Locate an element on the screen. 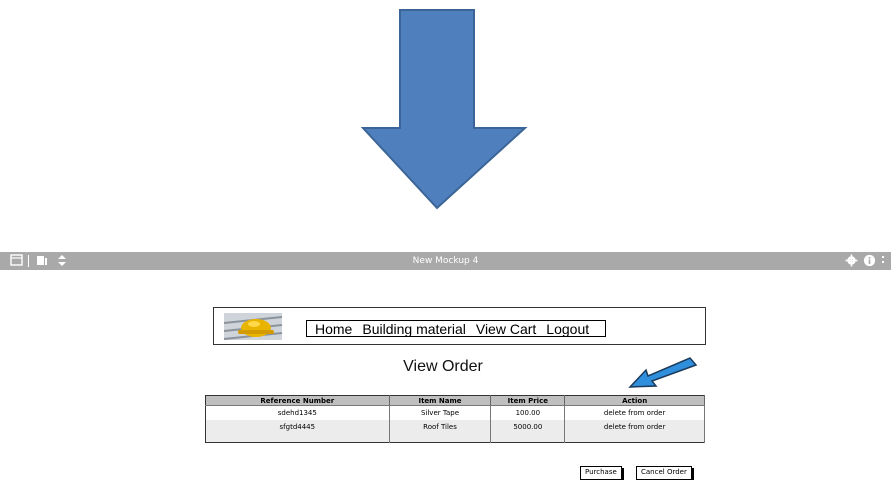 This screenshot has width=891, height=480. table-empty-row is located at coordinates (455, 438).